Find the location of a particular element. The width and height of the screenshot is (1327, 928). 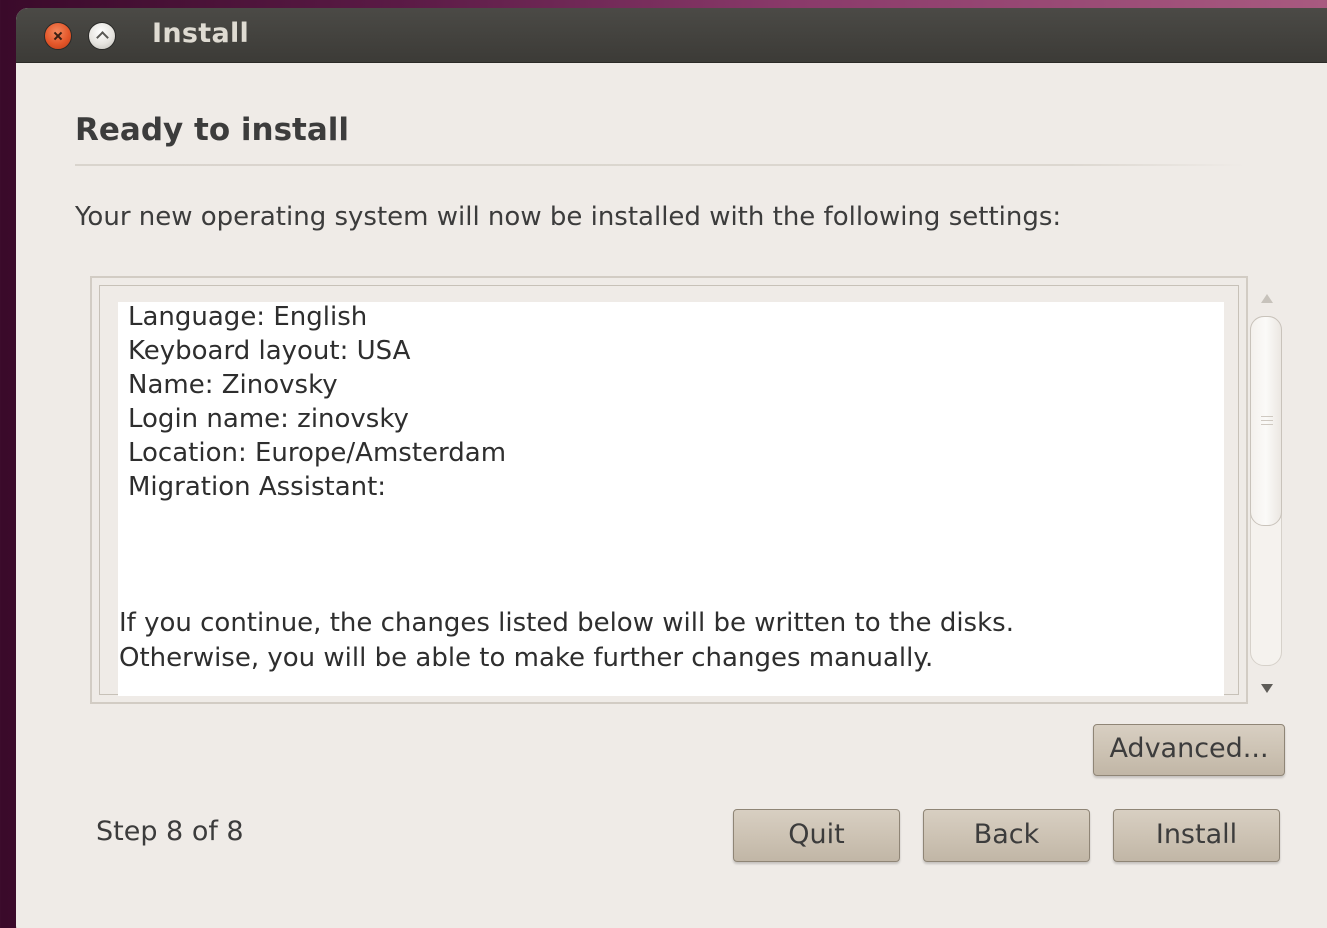

scroll-thumb is located at coordinates (1266, 421).